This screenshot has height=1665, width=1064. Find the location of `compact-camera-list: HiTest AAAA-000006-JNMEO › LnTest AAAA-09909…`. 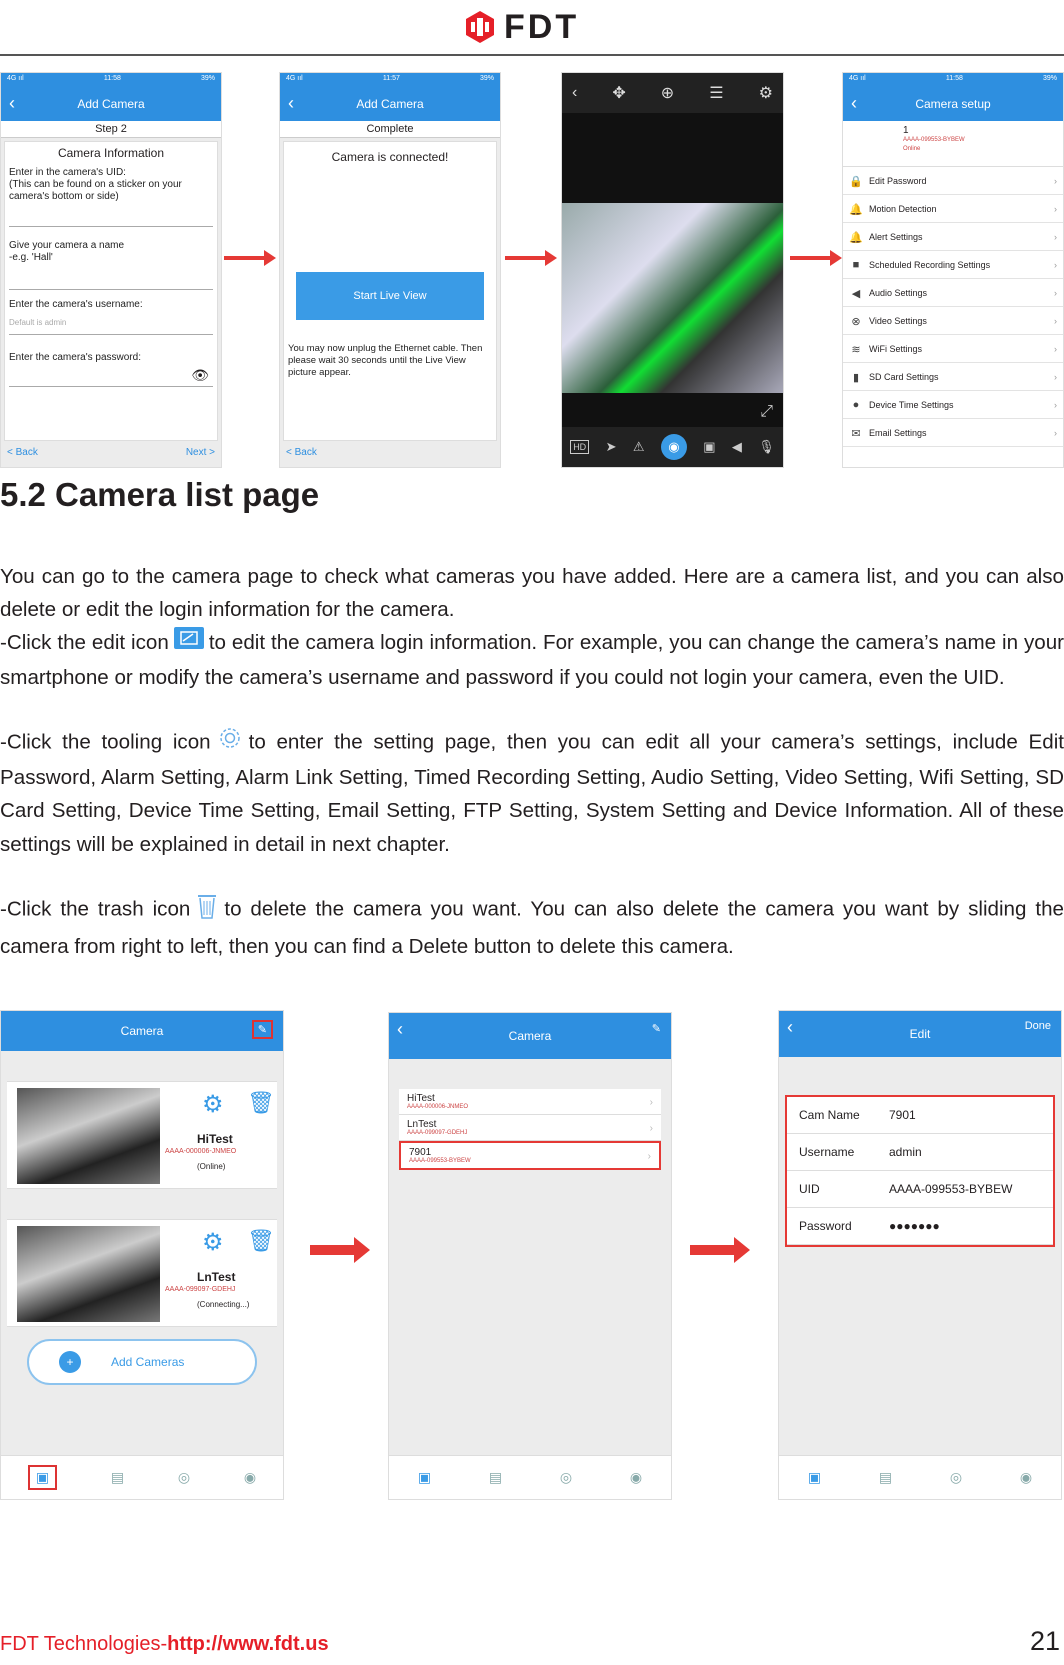

compact-camera-list: HiTest AAAA-000006-JNMEO › LnTest AAAA-09909… is located at coordinates (530, 1129).